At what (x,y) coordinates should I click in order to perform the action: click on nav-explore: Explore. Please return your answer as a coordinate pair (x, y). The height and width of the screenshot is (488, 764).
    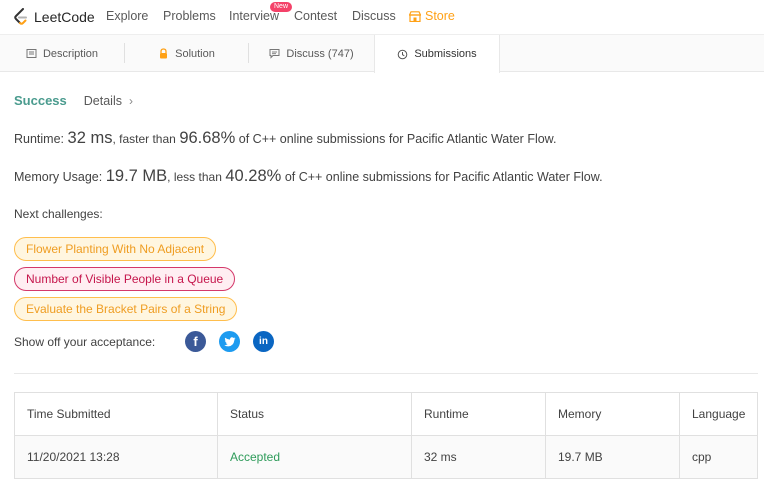
    Looking at the image, I should click on (127, 16).